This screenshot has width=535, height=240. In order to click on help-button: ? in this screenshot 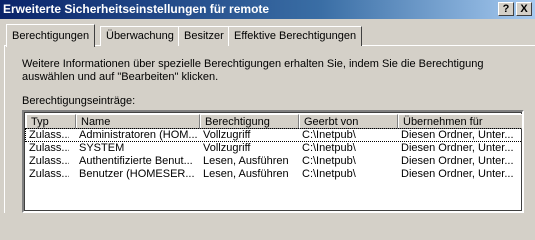, I will do `click(506, 9)`.